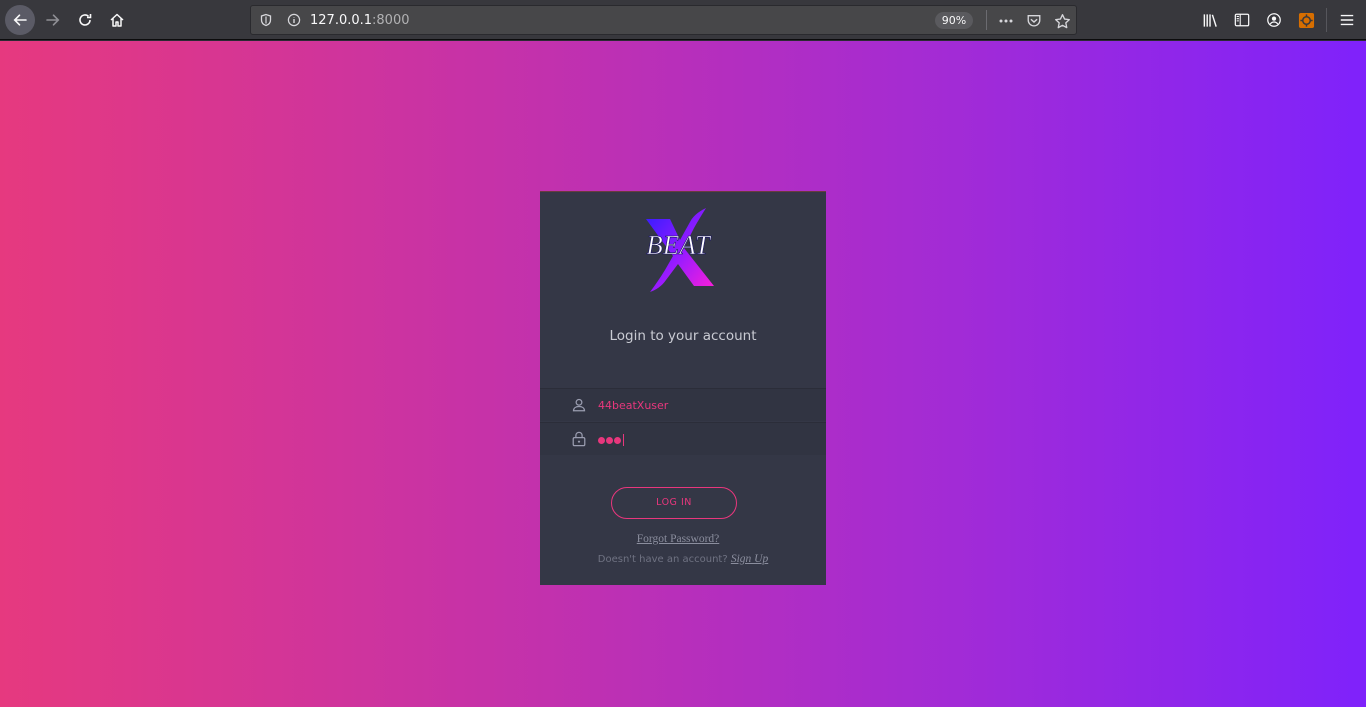 The image size is (1366, 707). I want to click on password-input, so click(611, 440).